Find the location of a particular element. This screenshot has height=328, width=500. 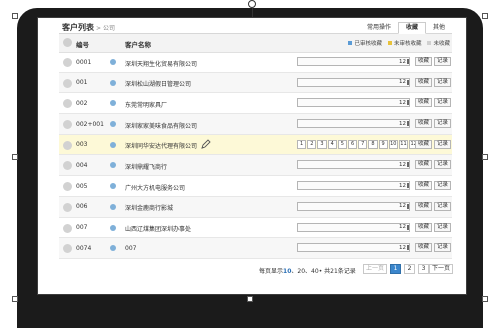

customer-name-link: 广州大方机电服务公司 is located at coordinates (155, 187).